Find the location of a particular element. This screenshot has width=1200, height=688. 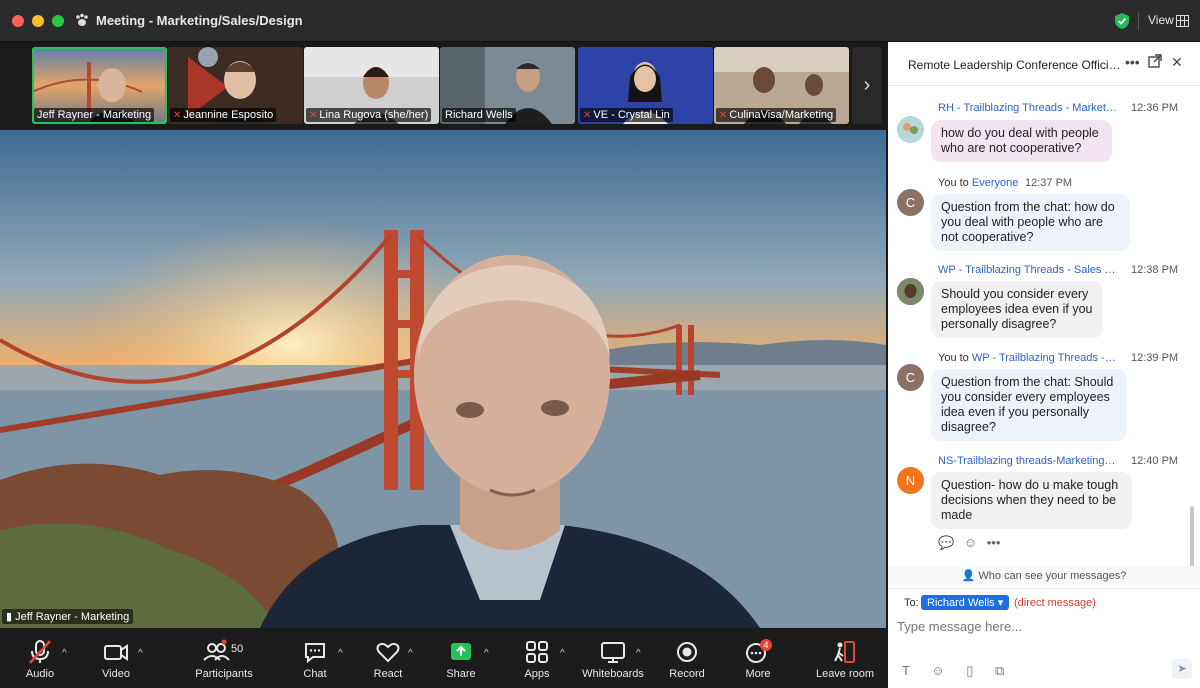

apps-button: Apps is located at coordinates (537, 659).